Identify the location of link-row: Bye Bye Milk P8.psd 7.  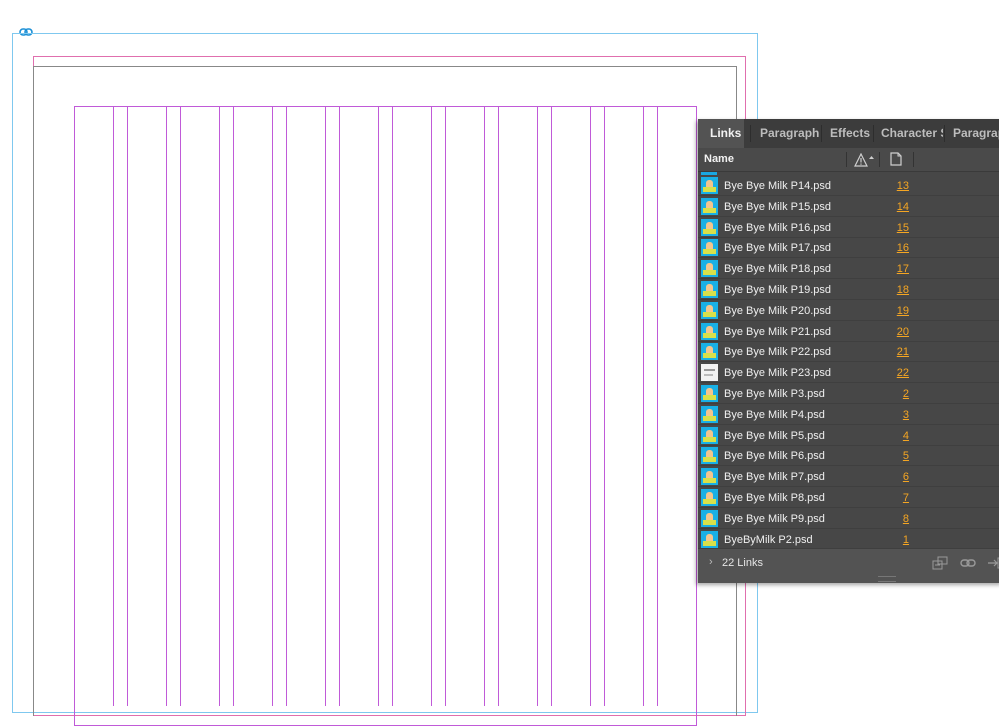
(848, 498).